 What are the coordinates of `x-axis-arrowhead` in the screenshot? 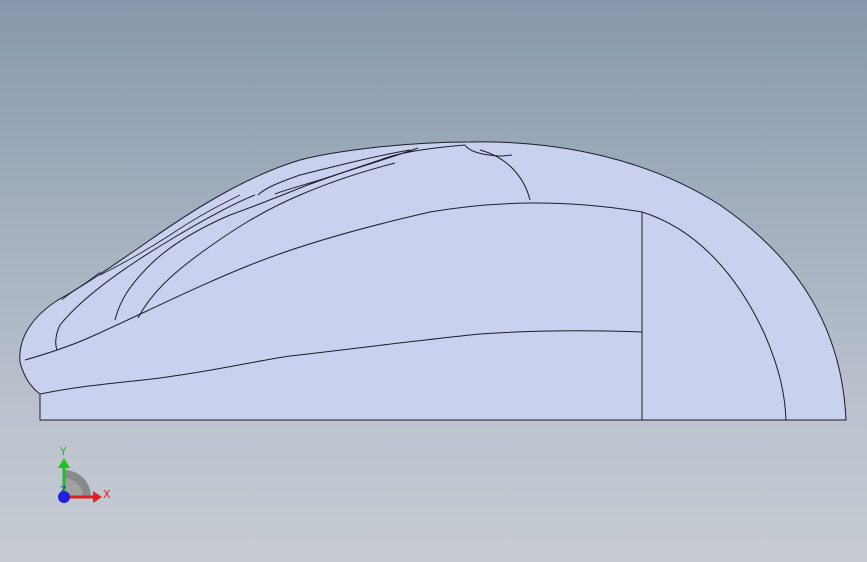 It's located at (97, 497).